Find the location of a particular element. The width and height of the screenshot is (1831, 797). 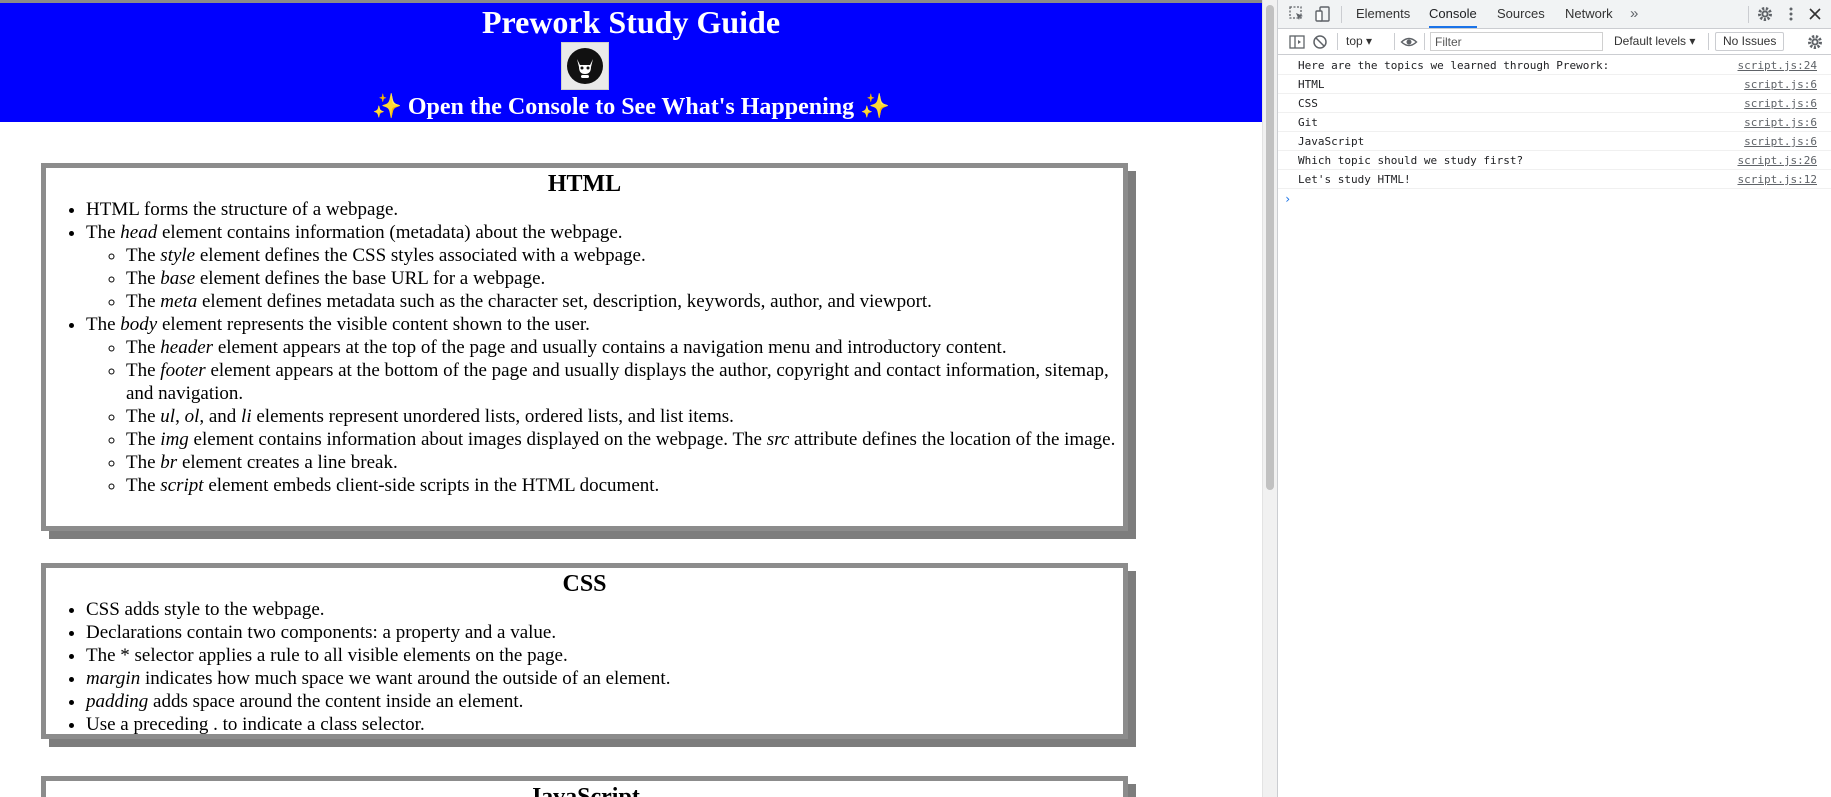

element-name: br is located at coordinates (169, 462).